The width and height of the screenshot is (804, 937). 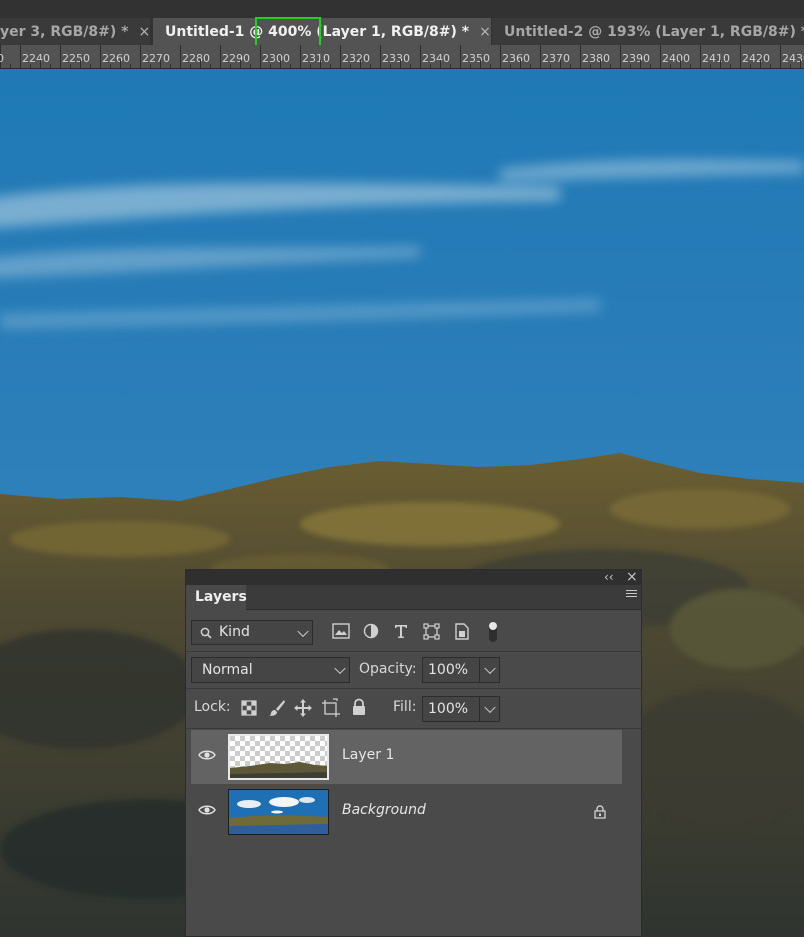 What do you see at coordinates (384, 810) in the screenshot?
I see `layer-name: Background` at bounding box center [384, 810].